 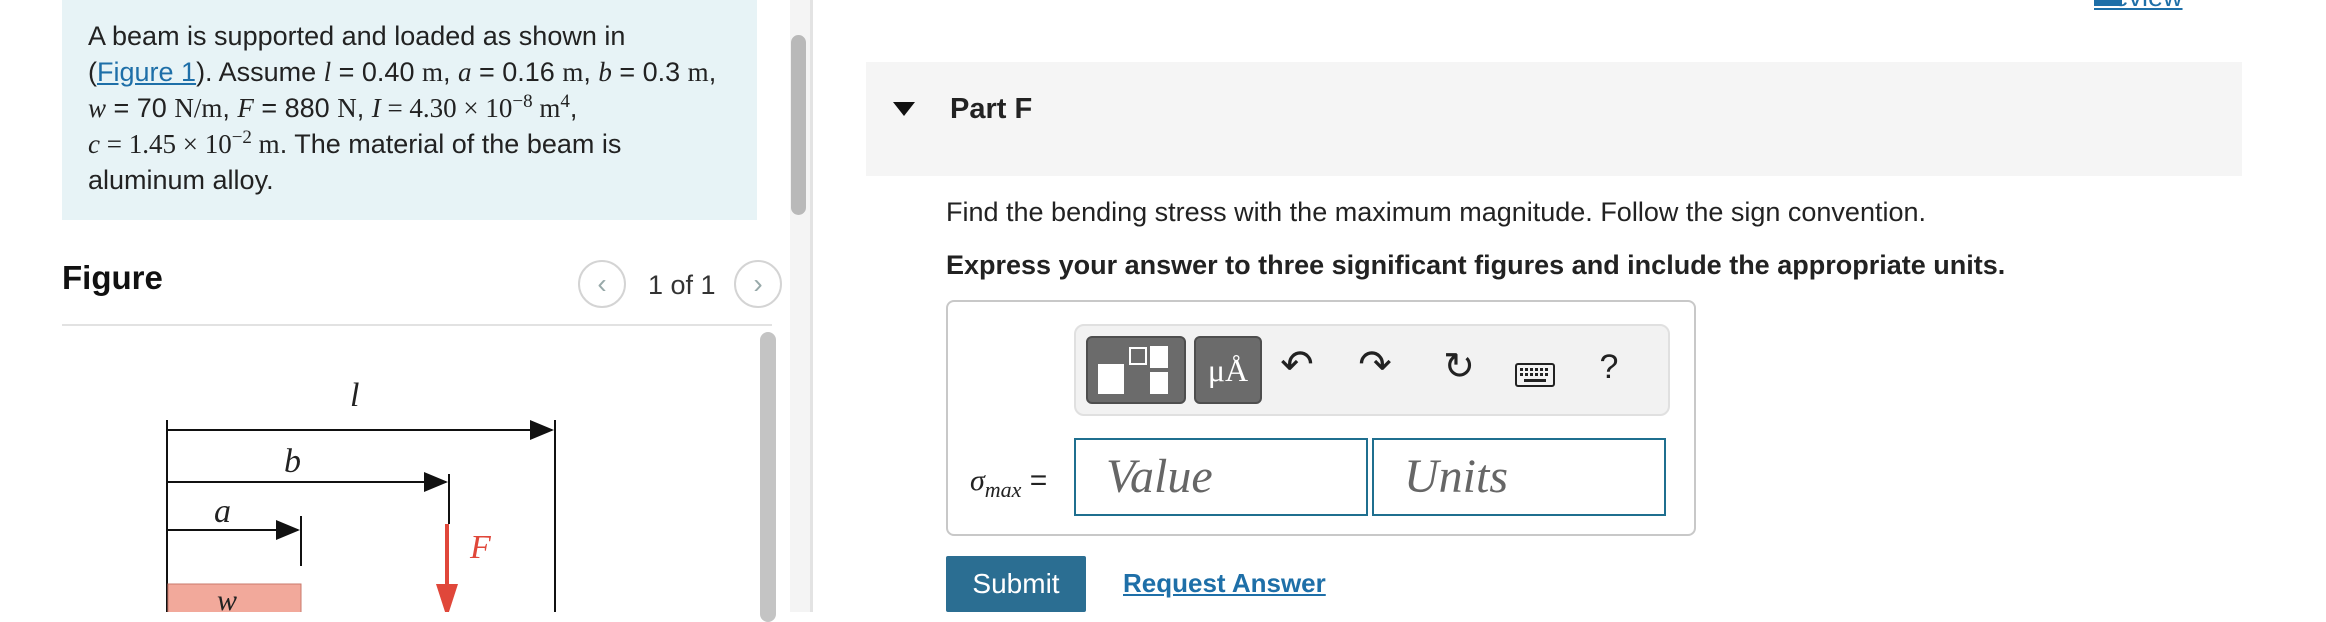 I want to click on part-title: Part F, so click(x=991, y=109).